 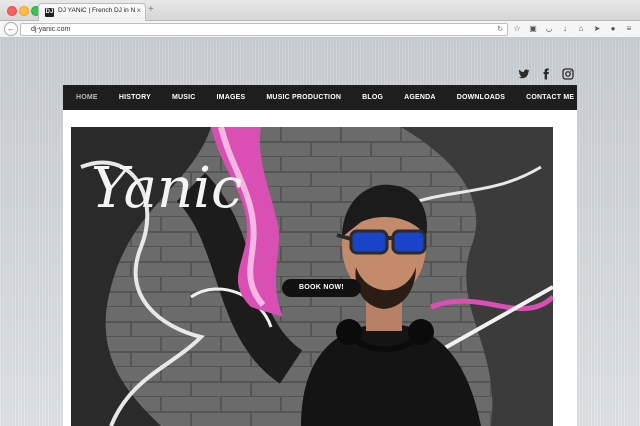 I want to click on pocket-icon: ◡, so click(x=549, y=28).